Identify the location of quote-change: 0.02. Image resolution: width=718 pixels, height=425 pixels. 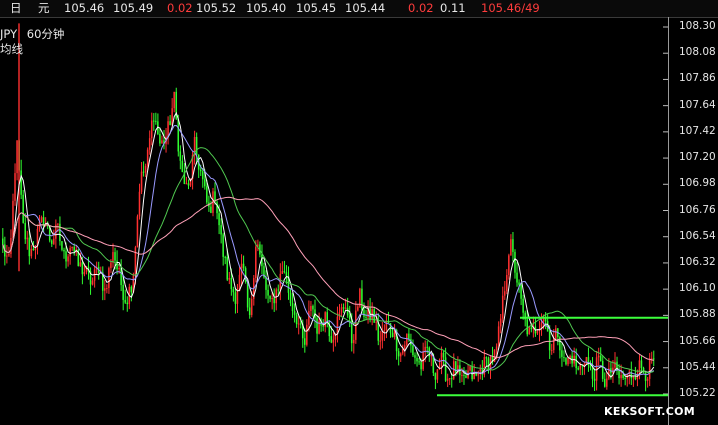
(180, 8).